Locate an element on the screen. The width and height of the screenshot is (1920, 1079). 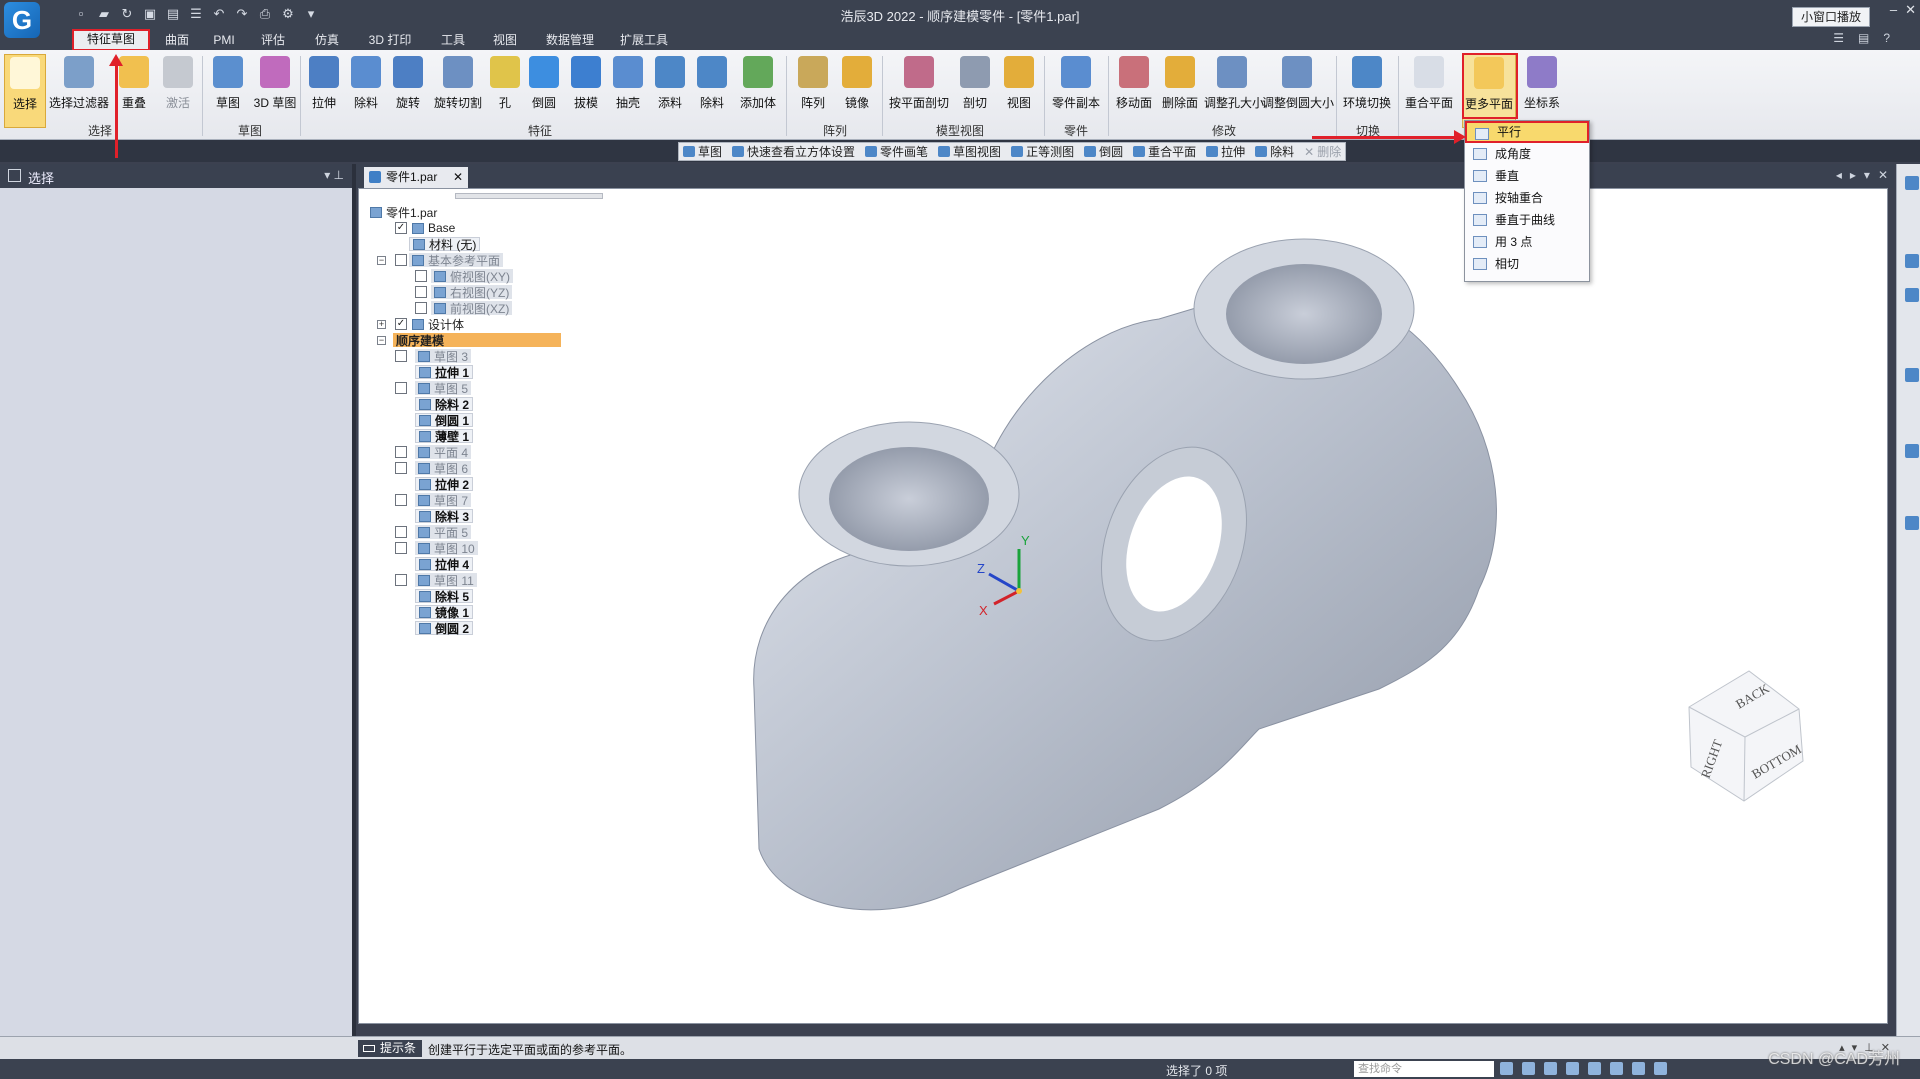
cut-button: 除料 is located at coordinates (366, 91).